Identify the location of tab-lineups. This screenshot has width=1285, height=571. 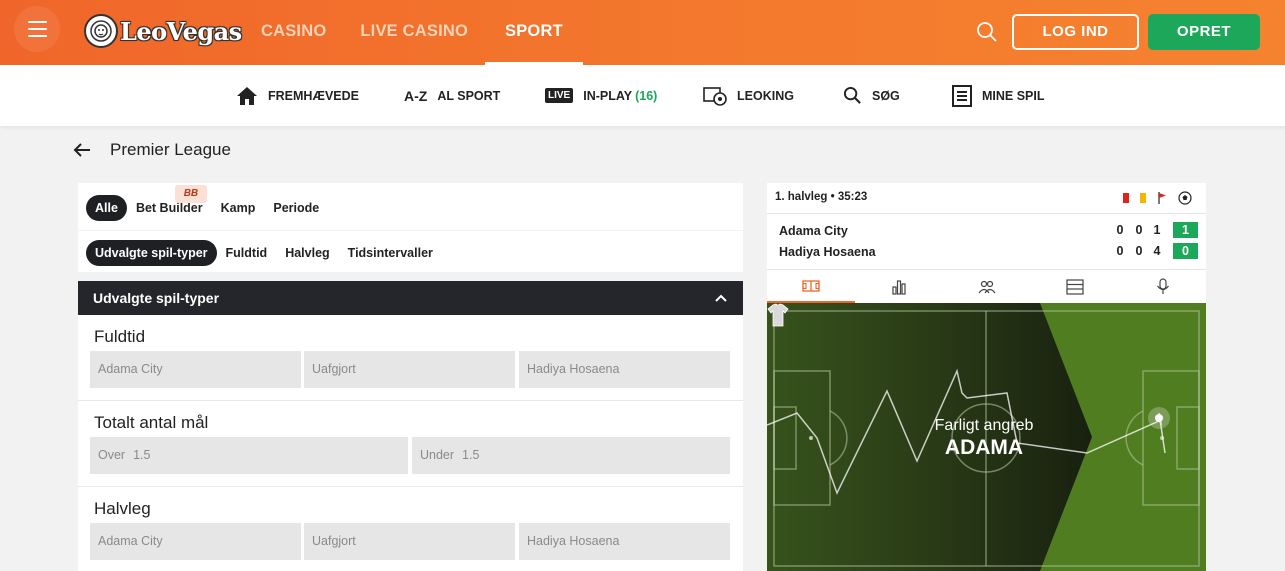
(987, 286).